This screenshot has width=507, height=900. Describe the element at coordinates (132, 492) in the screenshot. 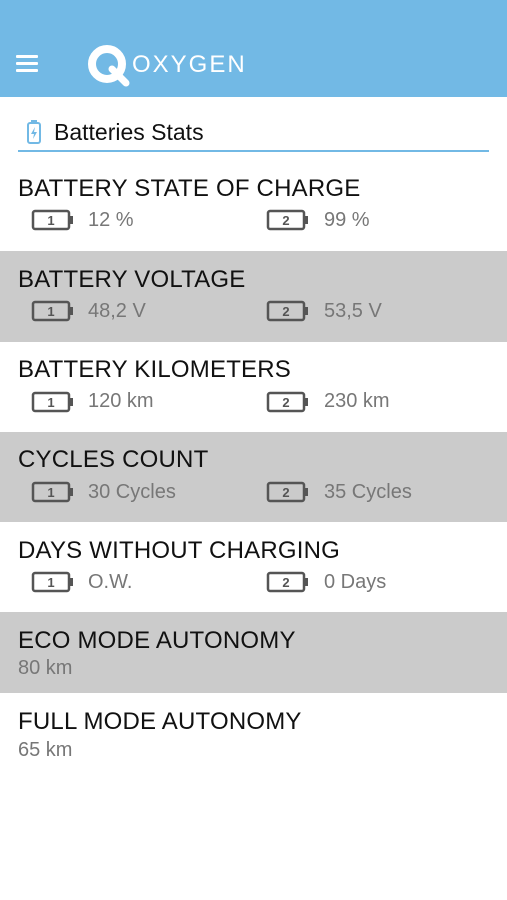

I see `battery-1-value: 30 Cycles` at that location.